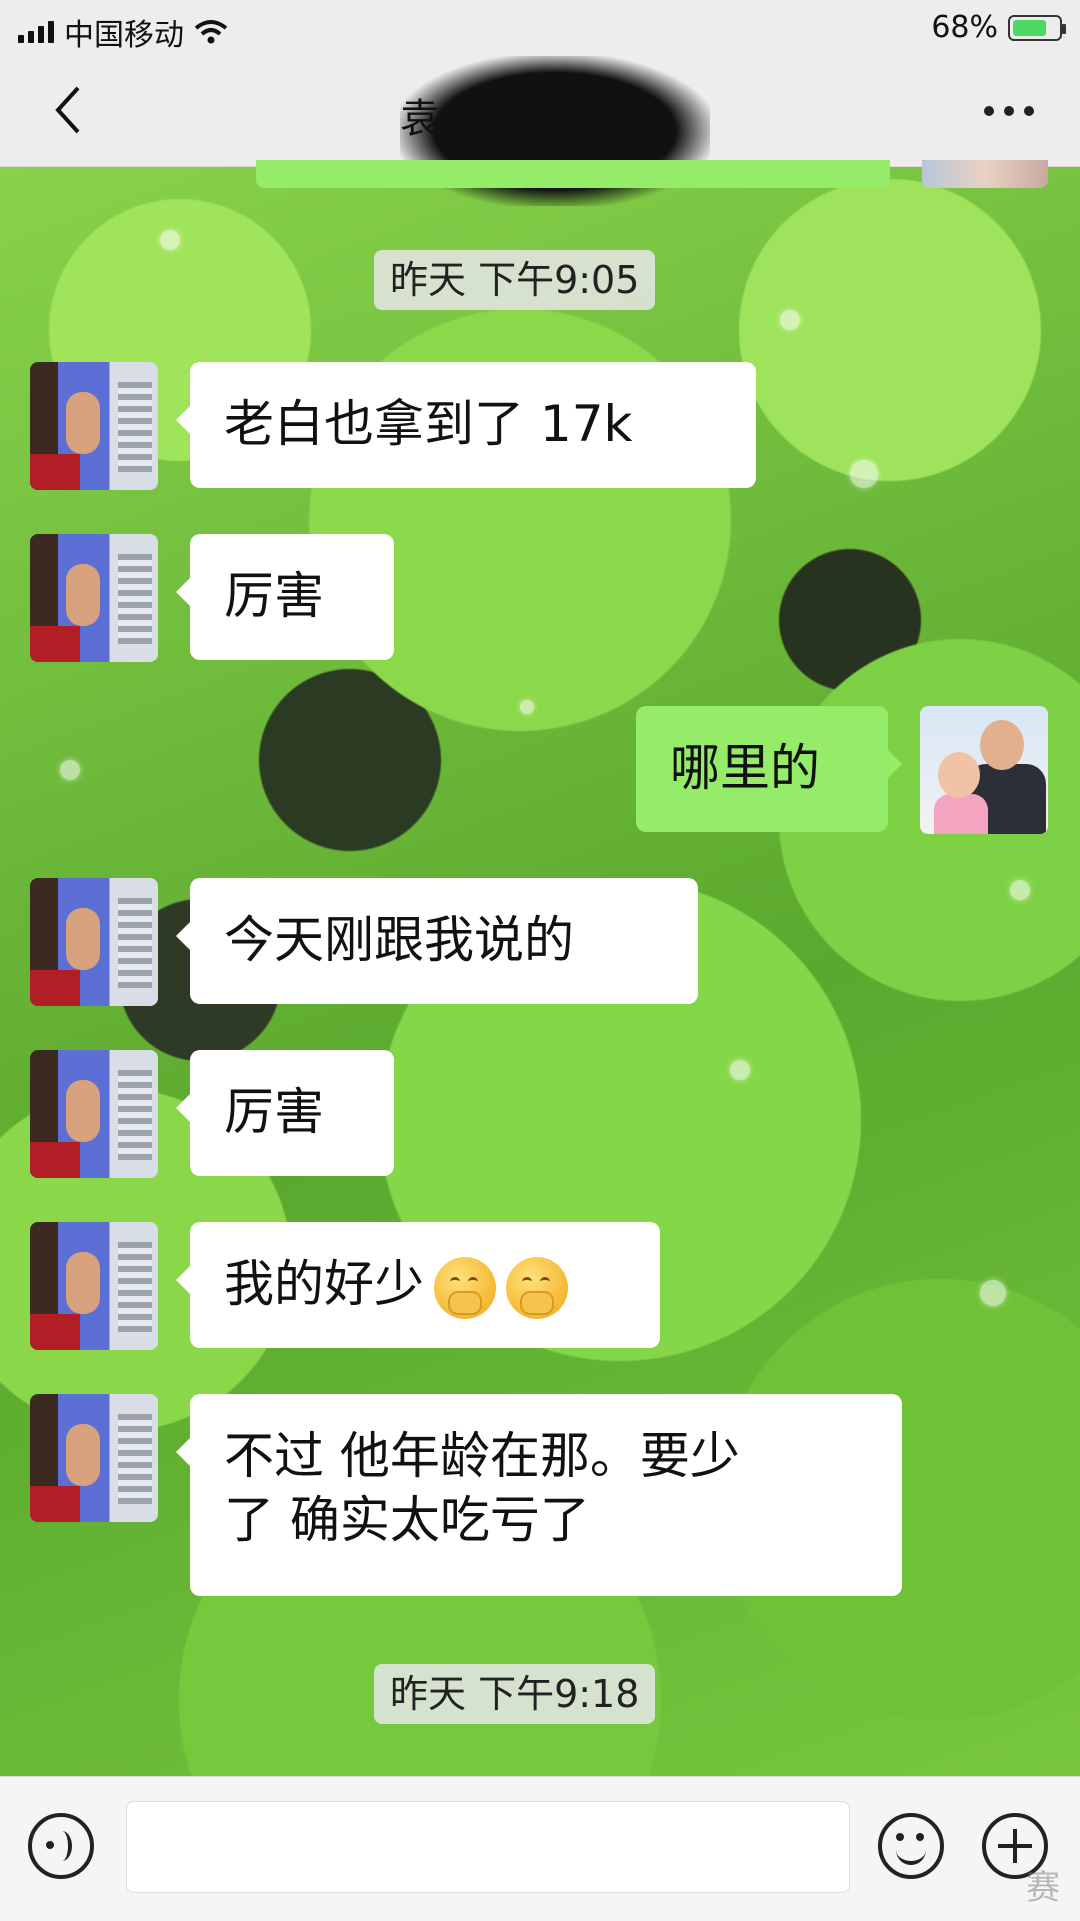 The image size is (1080, 1921). I want to click on battery-charging-icon, so click(1037, 27).